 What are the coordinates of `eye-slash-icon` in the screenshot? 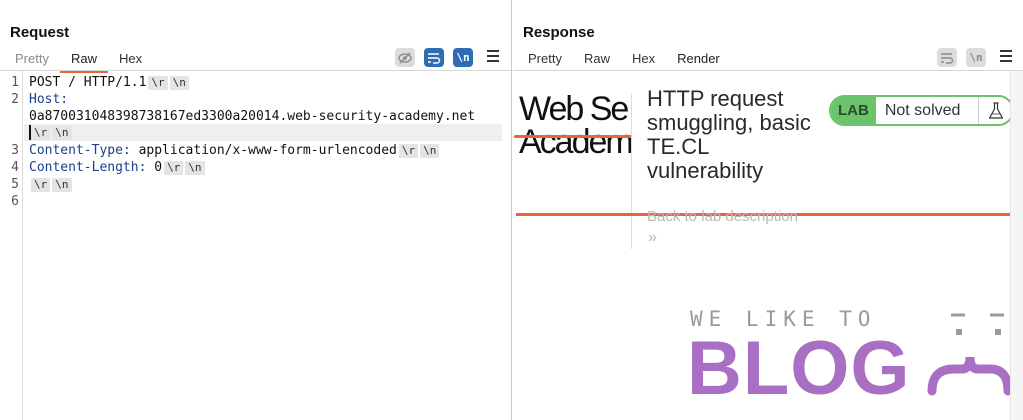 It's located at (405, 57).